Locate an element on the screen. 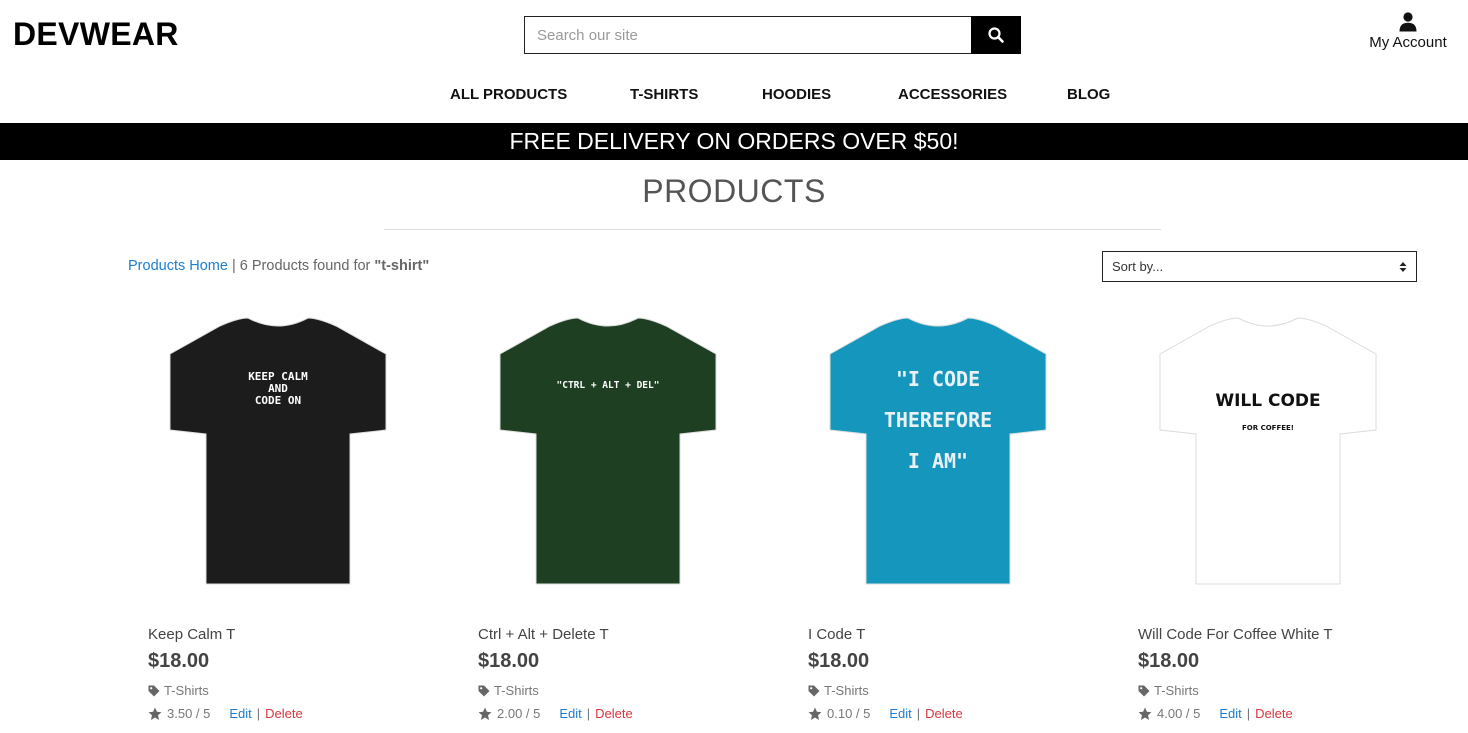 The height and width of the screenshot is (733, 1468). select-arrows-icon is located at coordinates (1403, 266).